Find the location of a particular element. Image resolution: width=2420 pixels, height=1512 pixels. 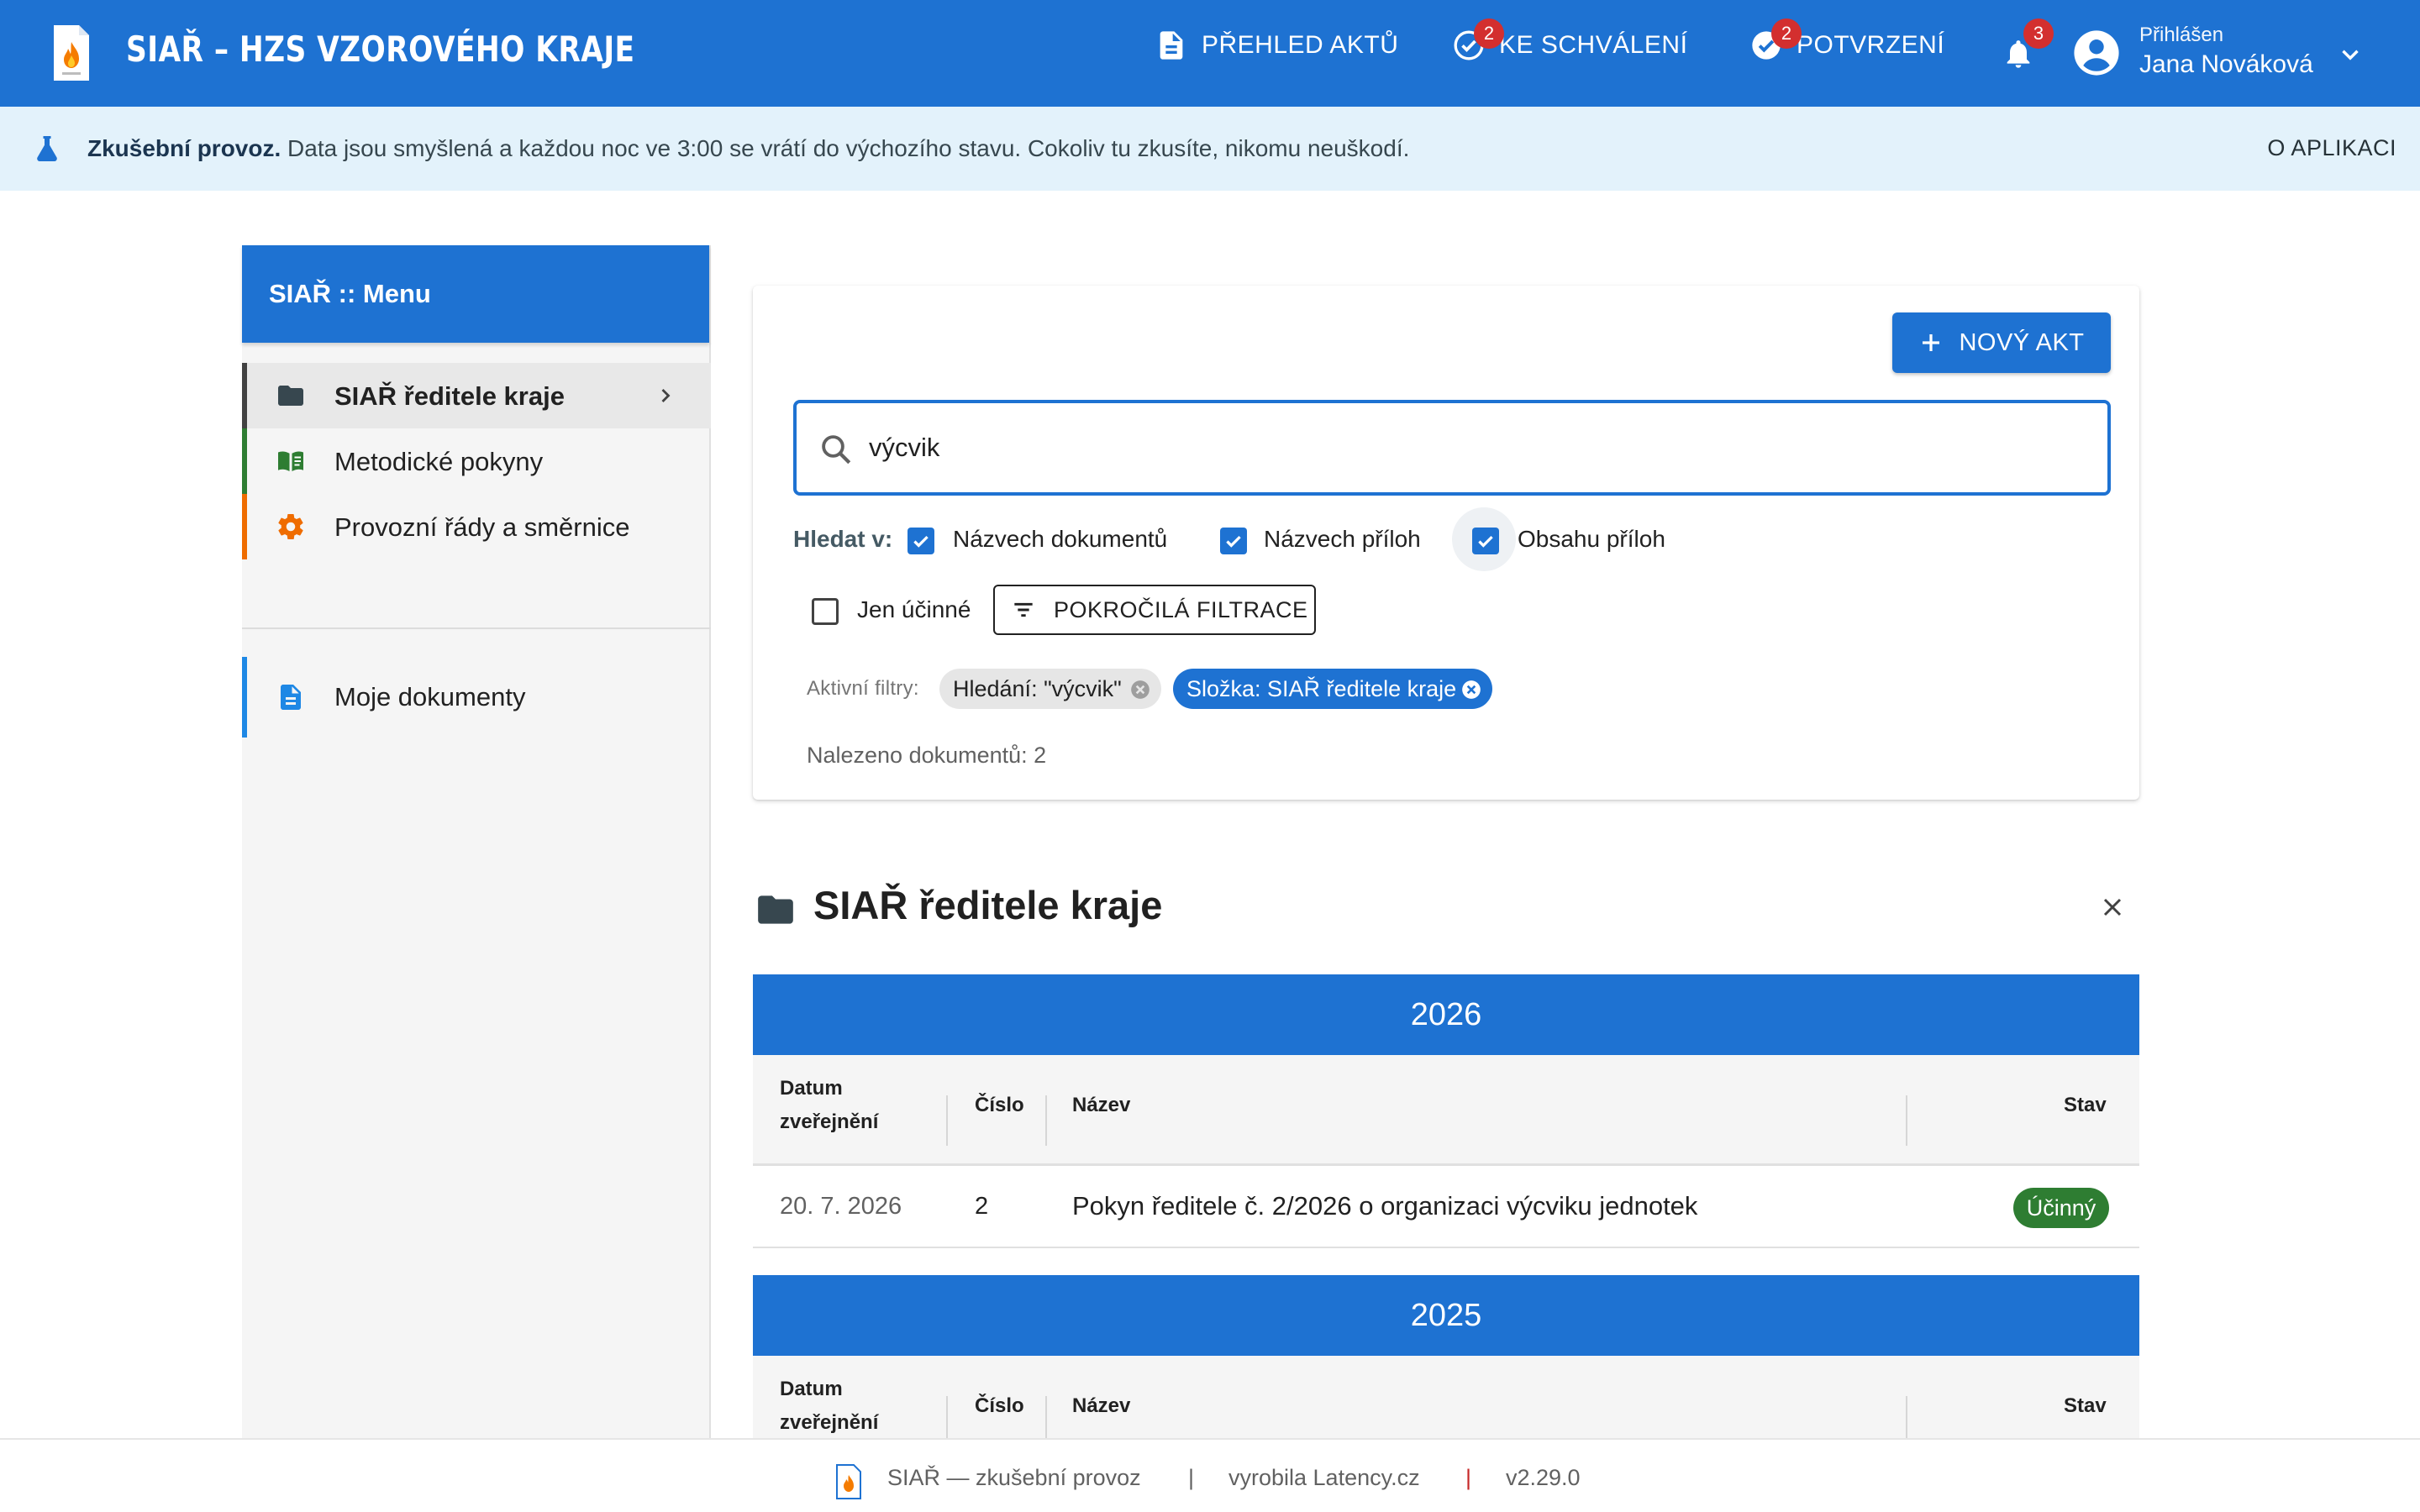

new-act-button: NOVÝ AKT is located at coordinates (2001, 342).